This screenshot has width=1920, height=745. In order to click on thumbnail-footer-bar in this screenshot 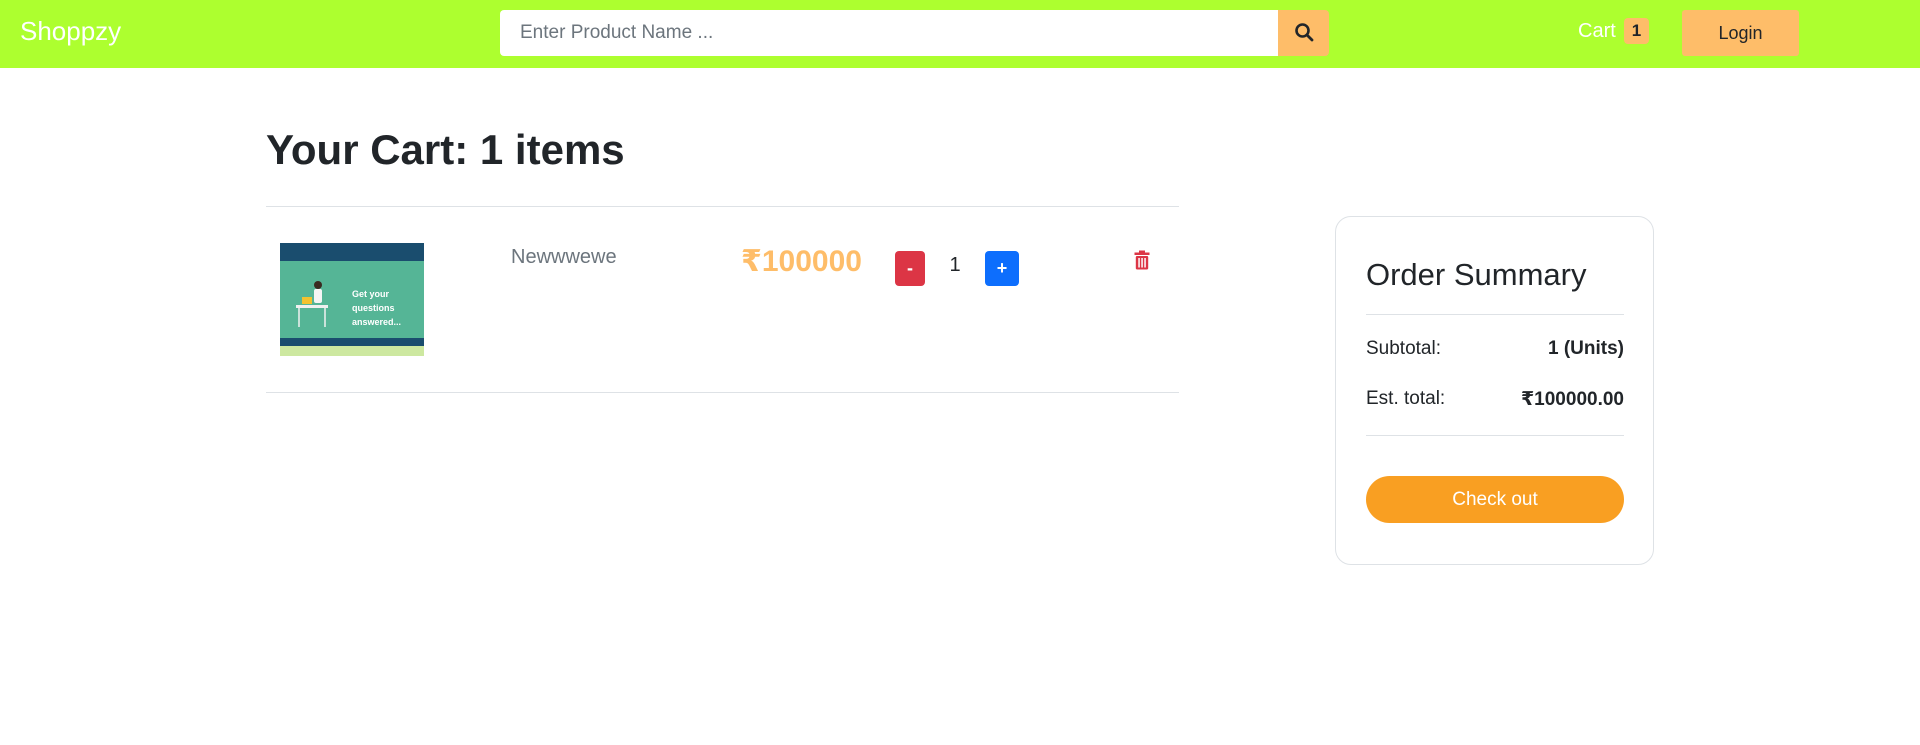, I will do `click(352, 342)`.